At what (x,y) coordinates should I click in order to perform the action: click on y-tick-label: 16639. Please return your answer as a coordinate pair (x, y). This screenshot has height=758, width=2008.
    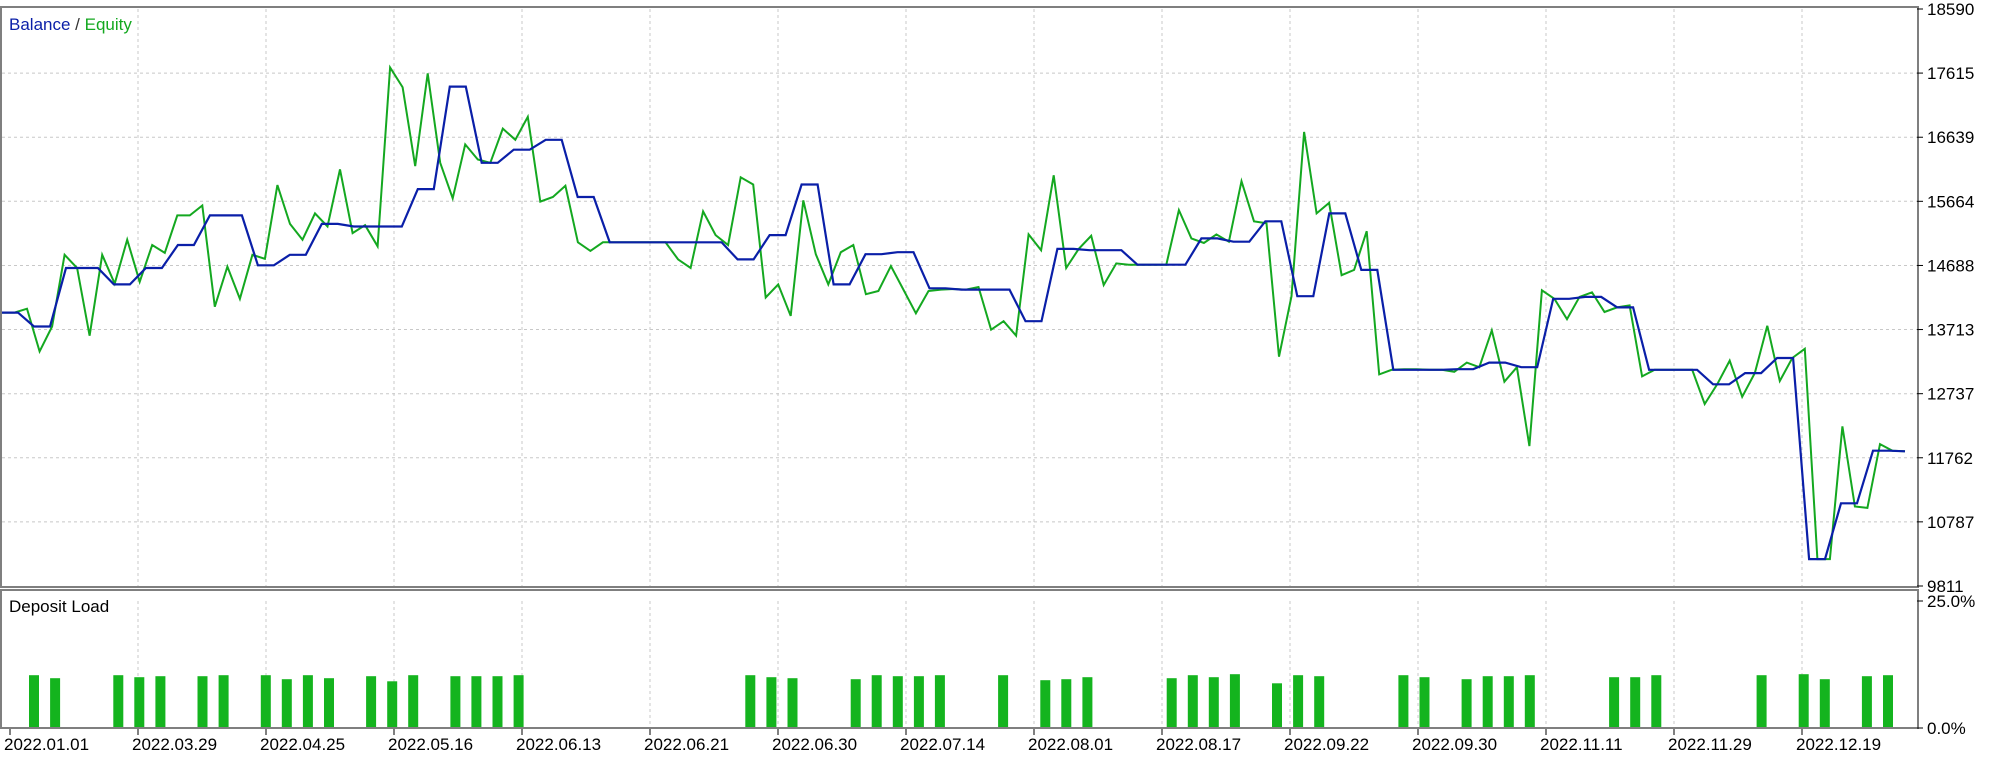
    Looking at the image, I should click on (1950, 137).